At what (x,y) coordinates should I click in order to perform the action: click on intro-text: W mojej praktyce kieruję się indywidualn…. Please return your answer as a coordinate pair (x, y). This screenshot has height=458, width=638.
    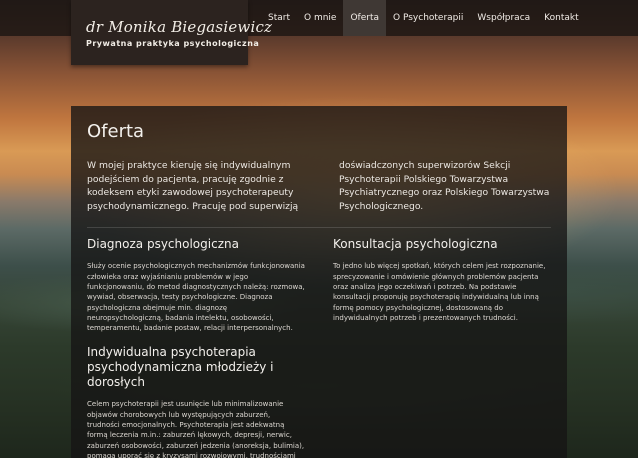
    Looking at the image, I should click on (319, 186).